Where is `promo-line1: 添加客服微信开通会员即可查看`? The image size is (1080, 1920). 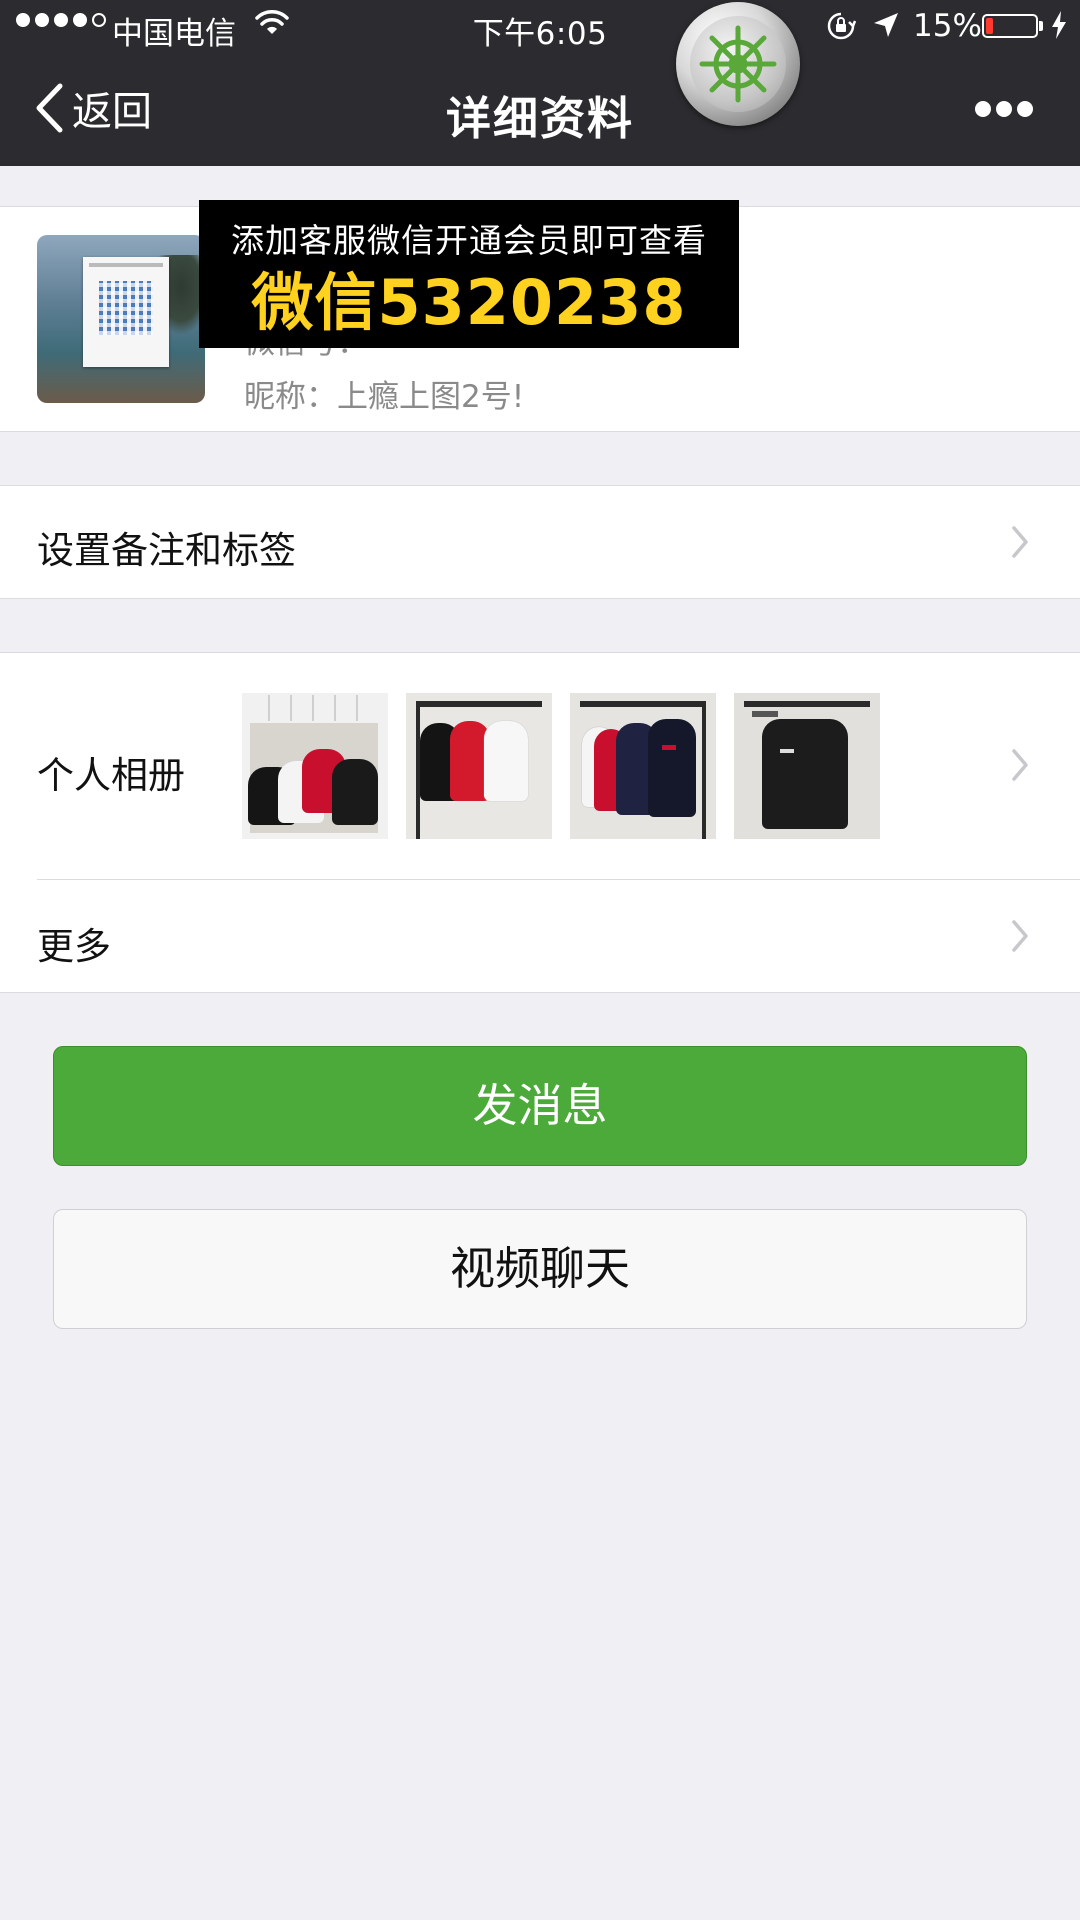 promo-line1: 添加客服微信开通会员即可查看 is located at coordinates (469, 240).